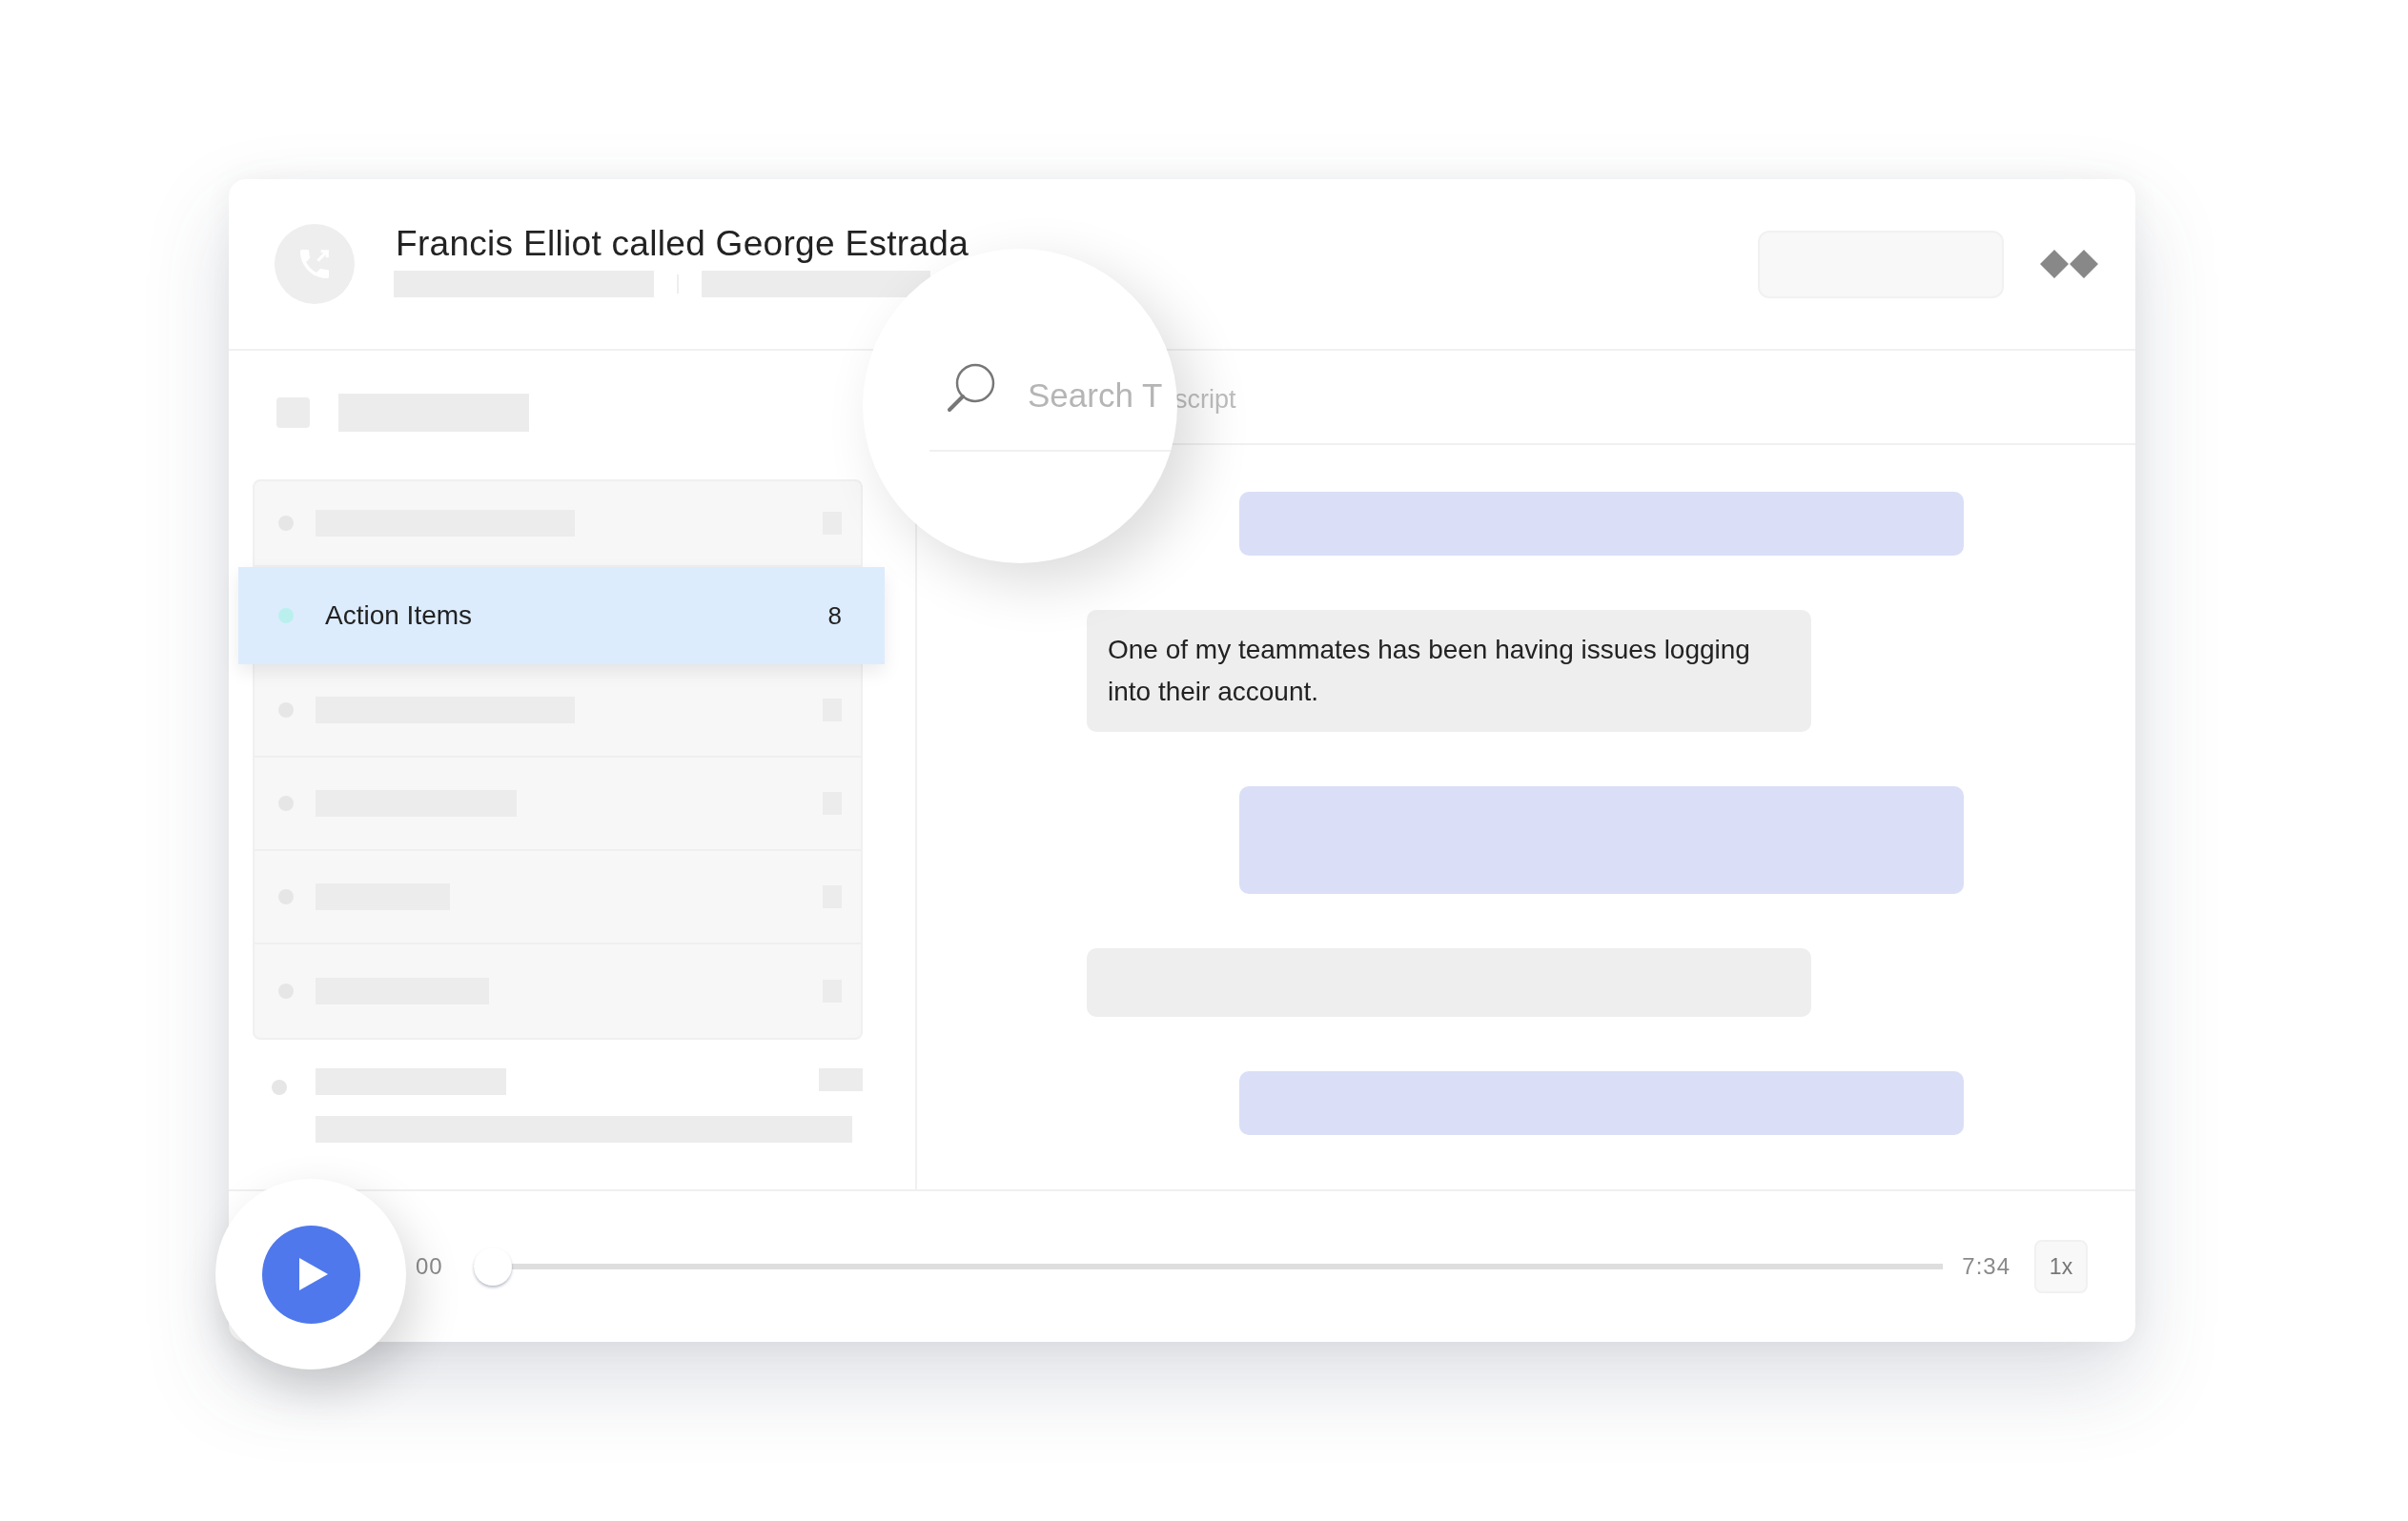 This screenshot has width=2408, height=1521. What do you see at coordinates (429, 1267) in the screenshot?
I see `elapsed-time: 00` at bounding box center [429, 1267].